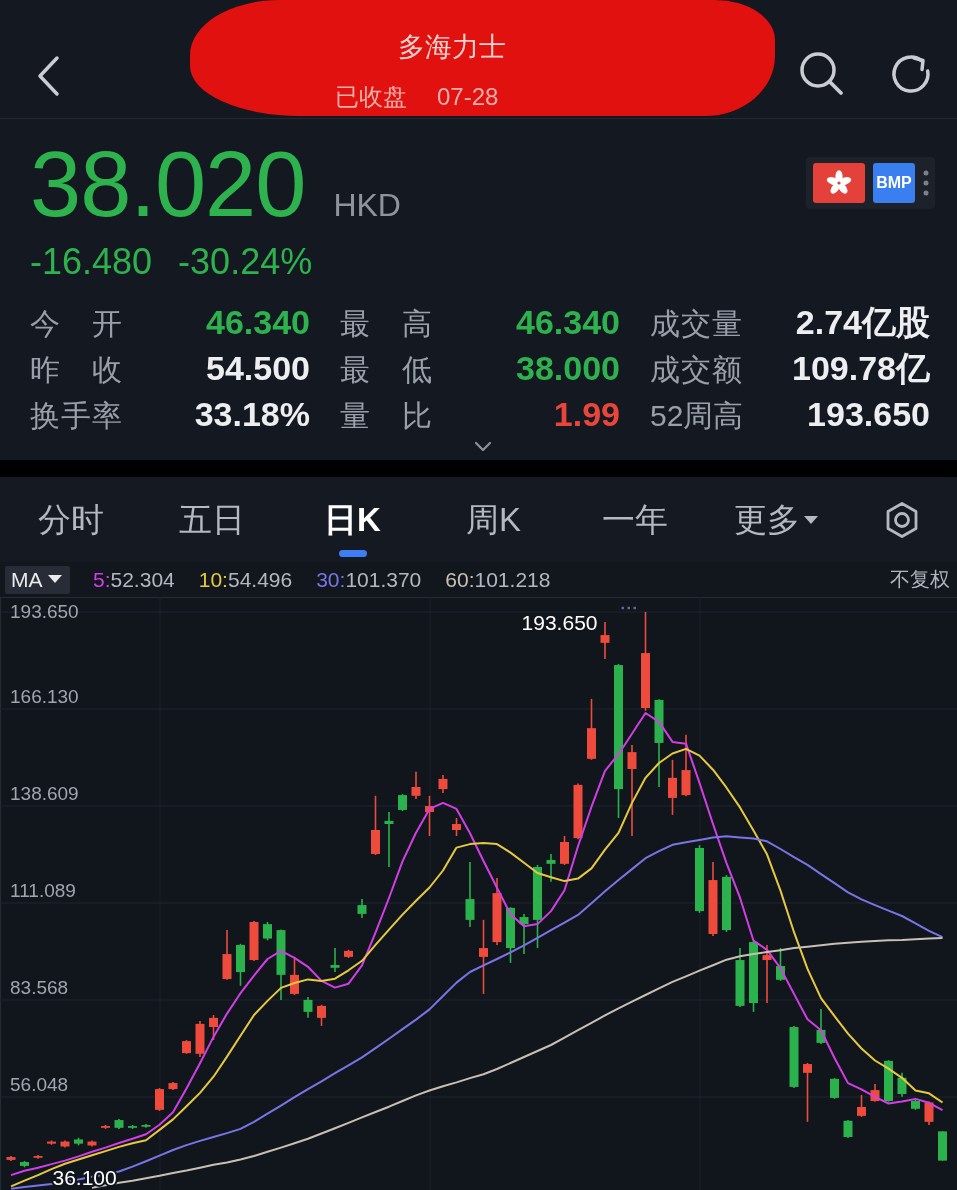 Image resolution: width=957 pixels, height=1190 pixels. What do you see at coordinates (586, 414) in the screenshot?
I see `stat-value: 1.99` at bounding box center [586, 414].